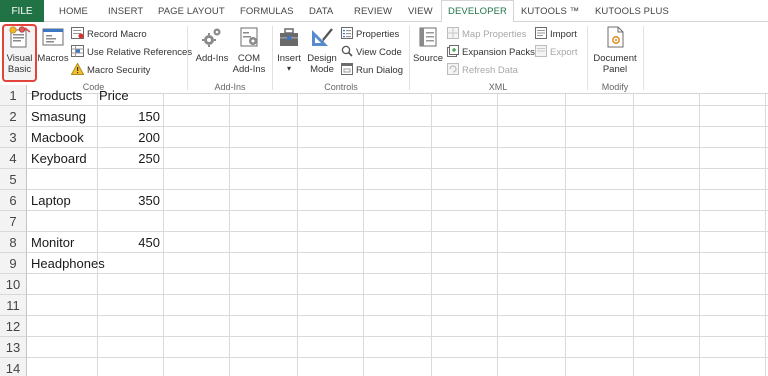  I want to click on com-add-ins-icon, so click(249, 38).